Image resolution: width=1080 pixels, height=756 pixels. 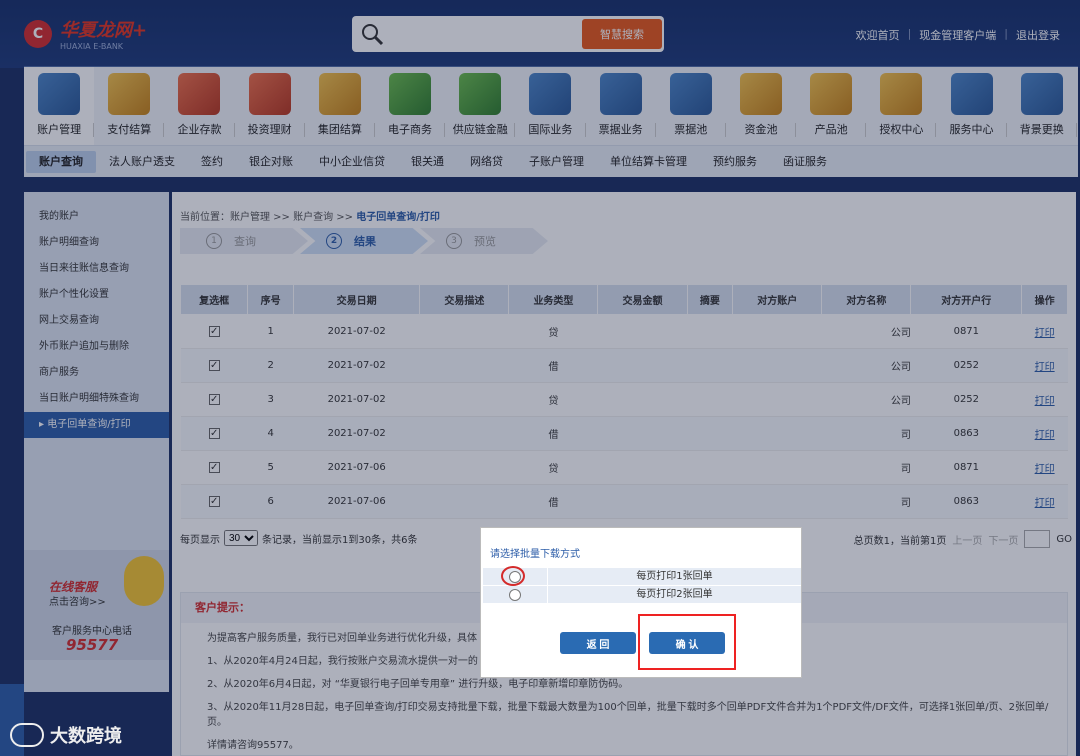 What do you see at coordinates (27, 735) in the screenshot?
I see `watermark-logo-icon` at bounding box center [27, 735].